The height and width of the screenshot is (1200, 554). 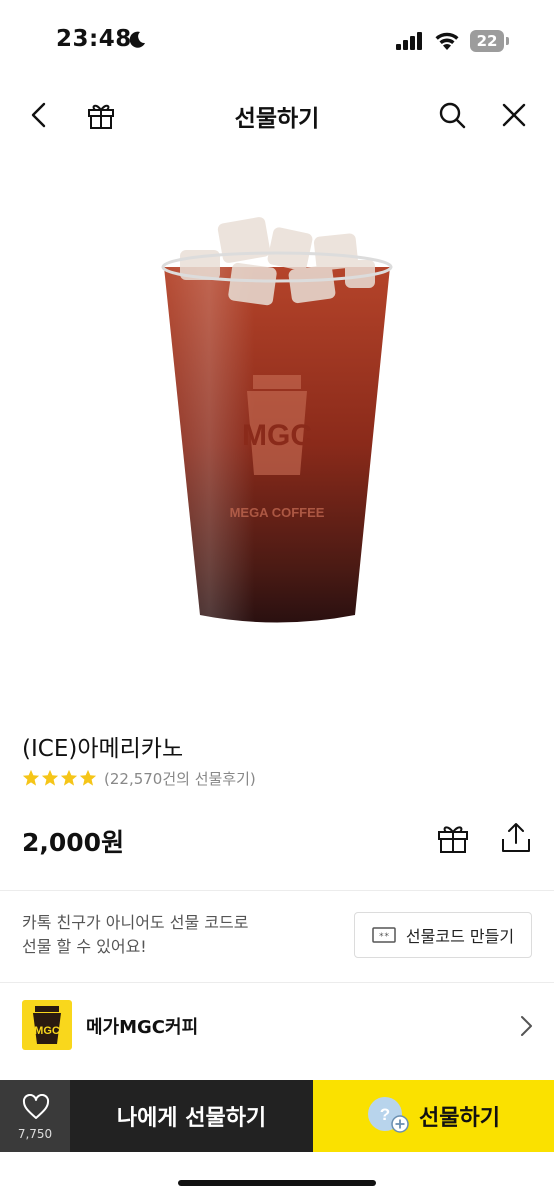 I want to click on brand-logo-icon: MGC, so click(x=47, y=1025).